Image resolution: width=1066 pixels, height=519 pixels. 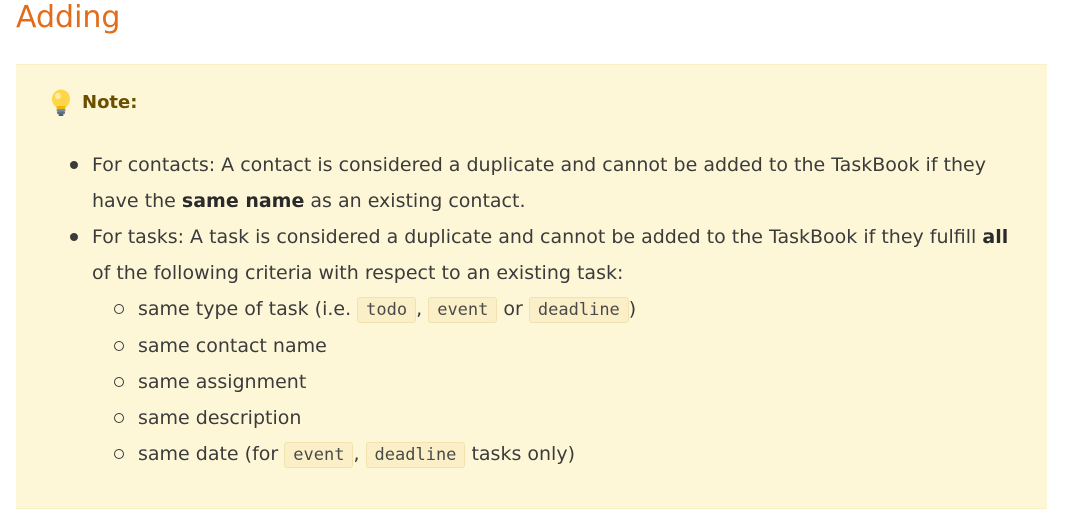 What do you see at coordinates (232, 346) in the screenshot?
I see `item-text: same contact name` at bounding box center [232, 346].